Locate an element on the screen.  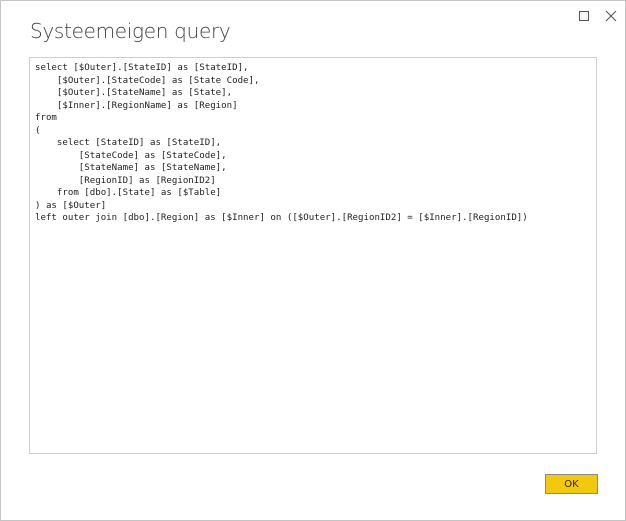
close-button is located at coordinates (611, 15).